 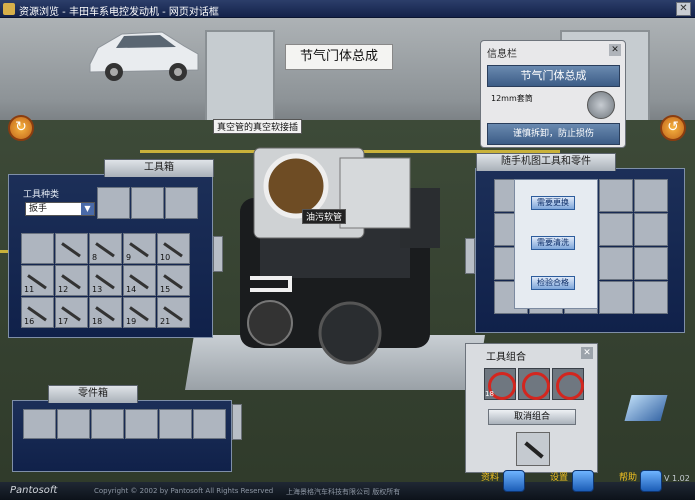 I want to click on toolbox-slot: 17, so click(x=71, y=312).